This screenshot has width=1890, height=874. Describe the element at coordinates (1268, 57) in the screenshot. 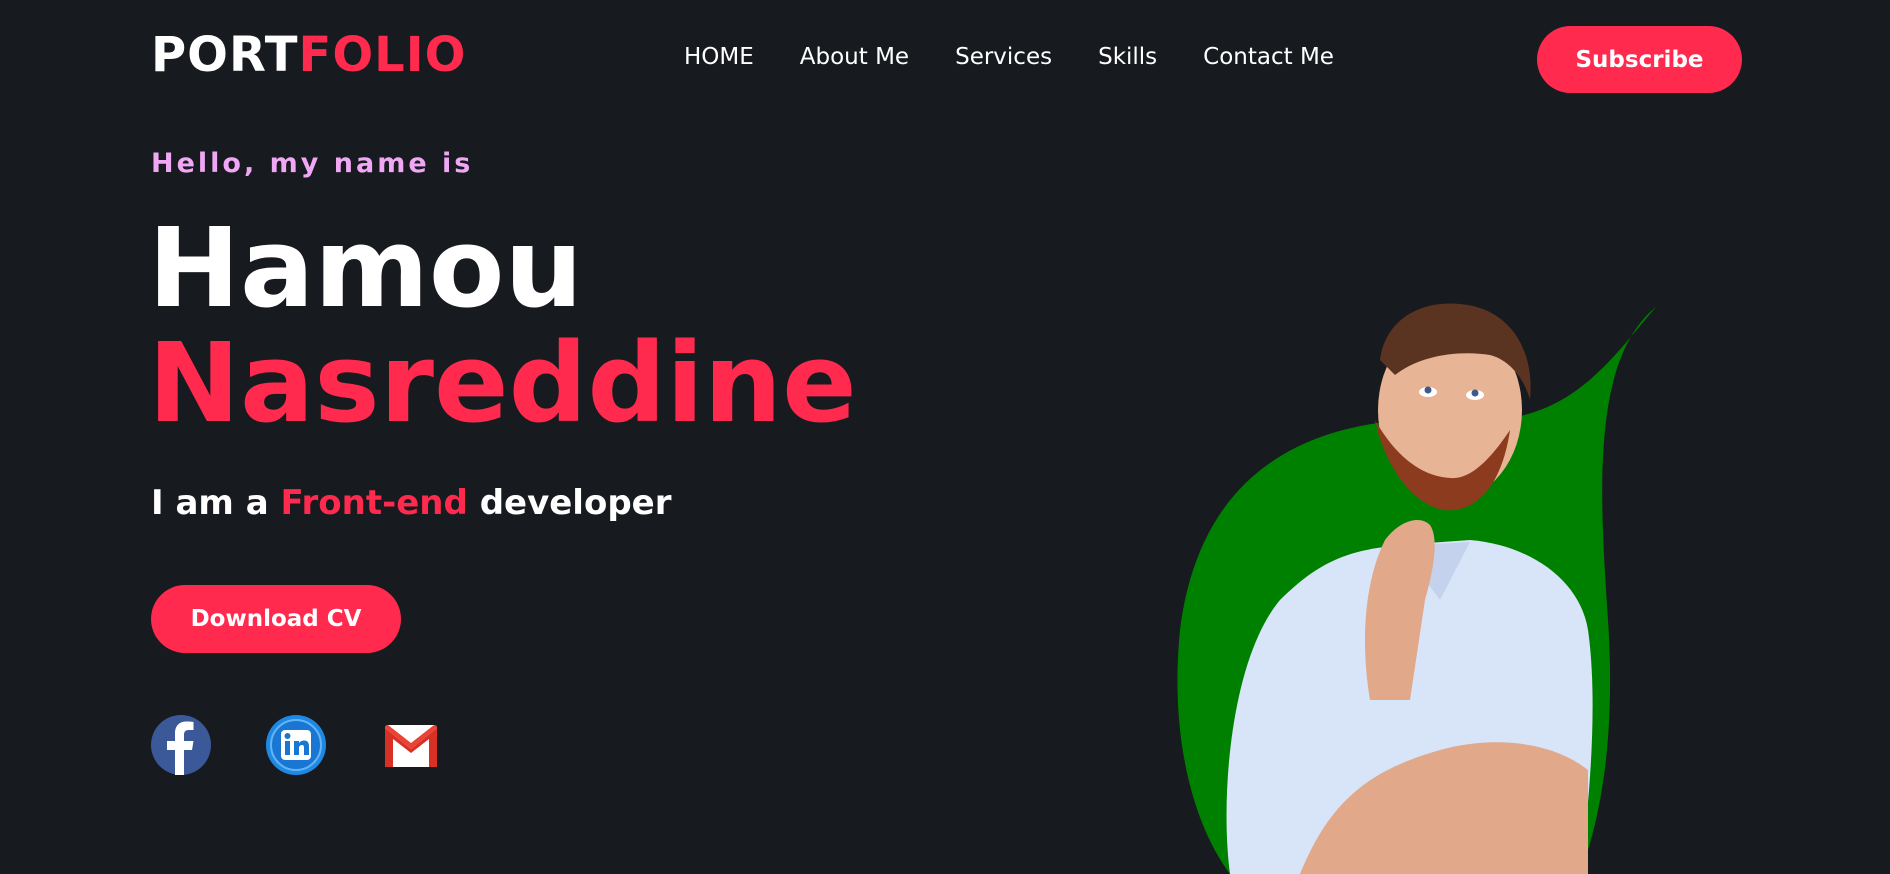

I see `nav-item-contact: Contact Me` at that location.